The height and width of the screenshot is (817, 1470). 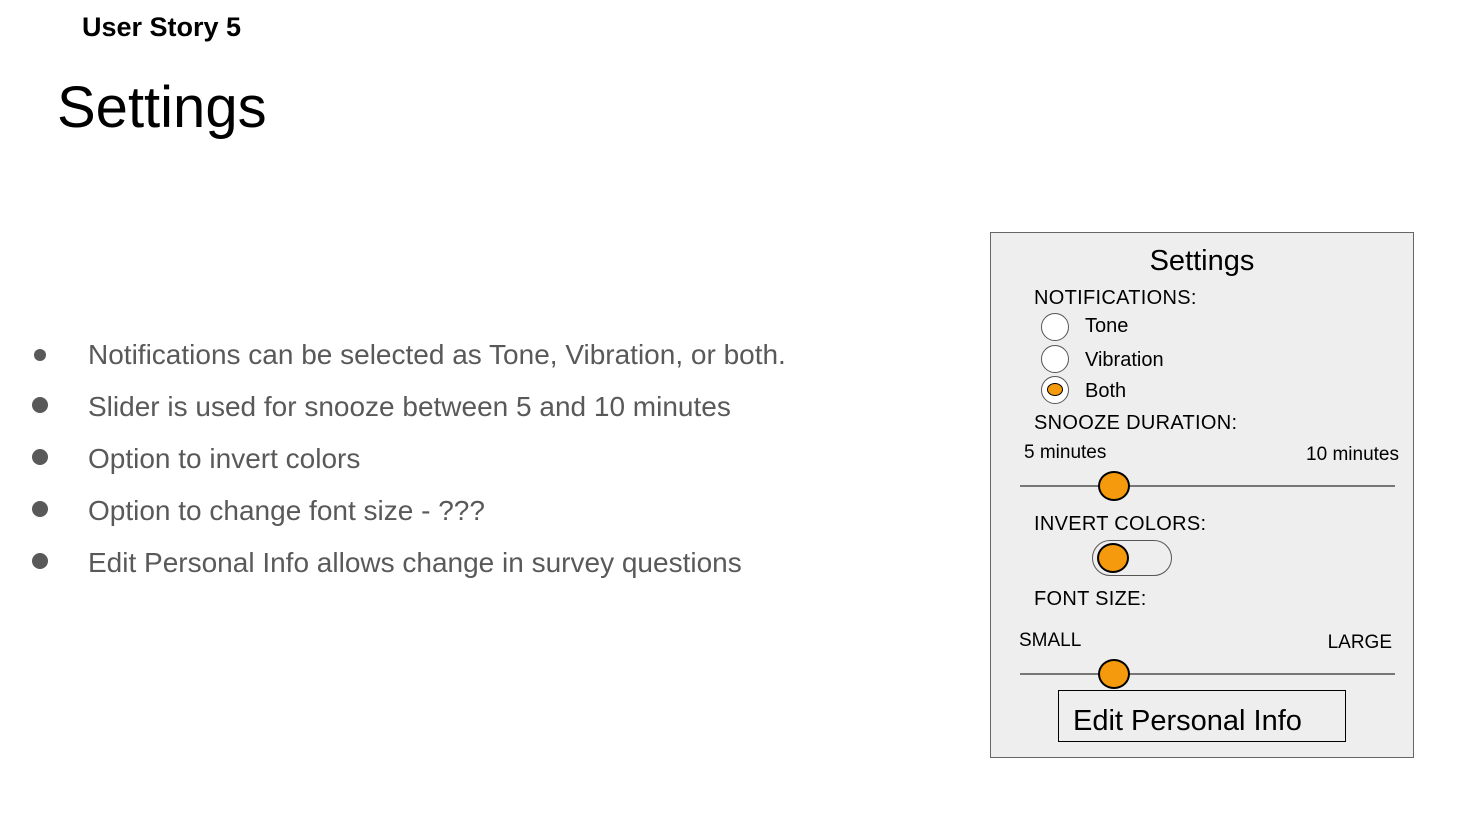 What do you see at coordinates (1202, 261) in the screenshot?
I see `mockup-title: Settings` at bounding box center [1202, 261].